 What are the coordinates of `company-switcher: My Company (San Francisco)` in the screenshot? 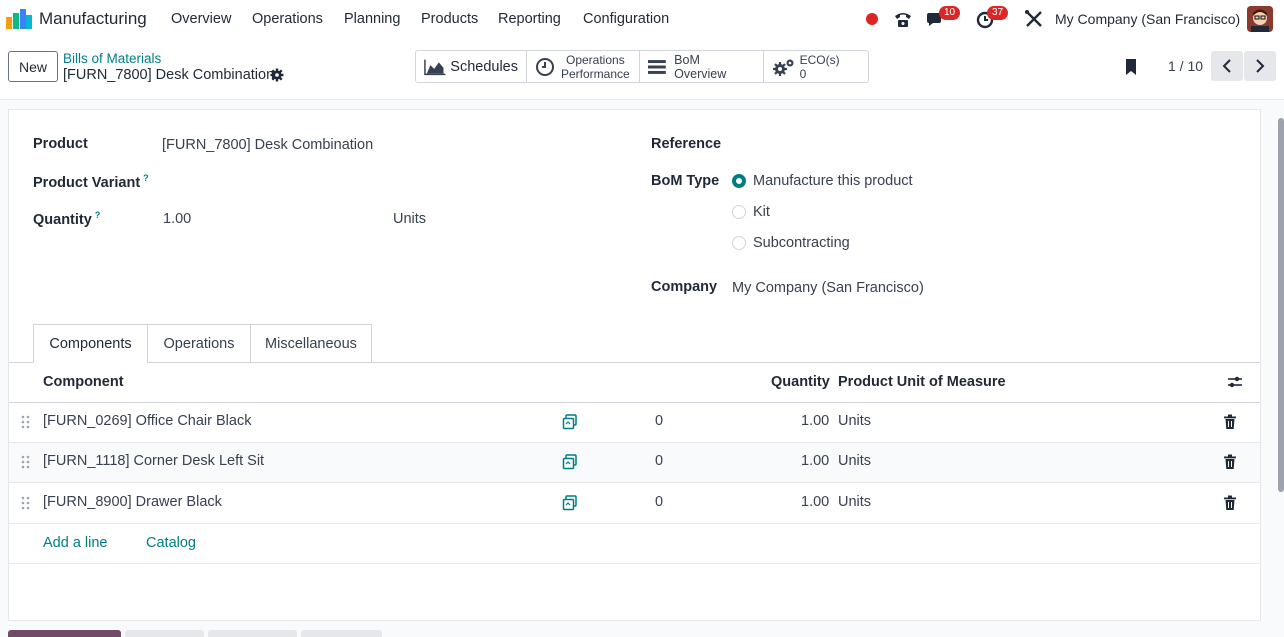 It's located at (1147, 19).